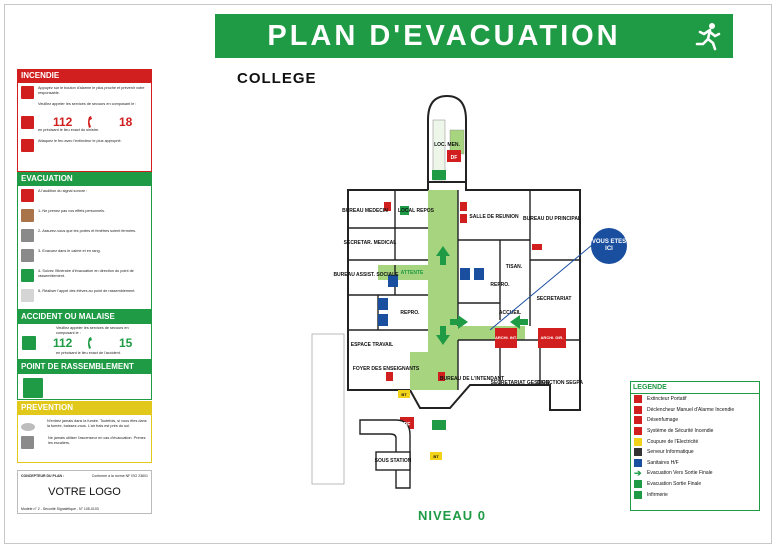 The image size is (778, 550). Describe the element at coordinates (416, 211) in the screenshot. I see `room-label: LOCAL REPOS` at that location.